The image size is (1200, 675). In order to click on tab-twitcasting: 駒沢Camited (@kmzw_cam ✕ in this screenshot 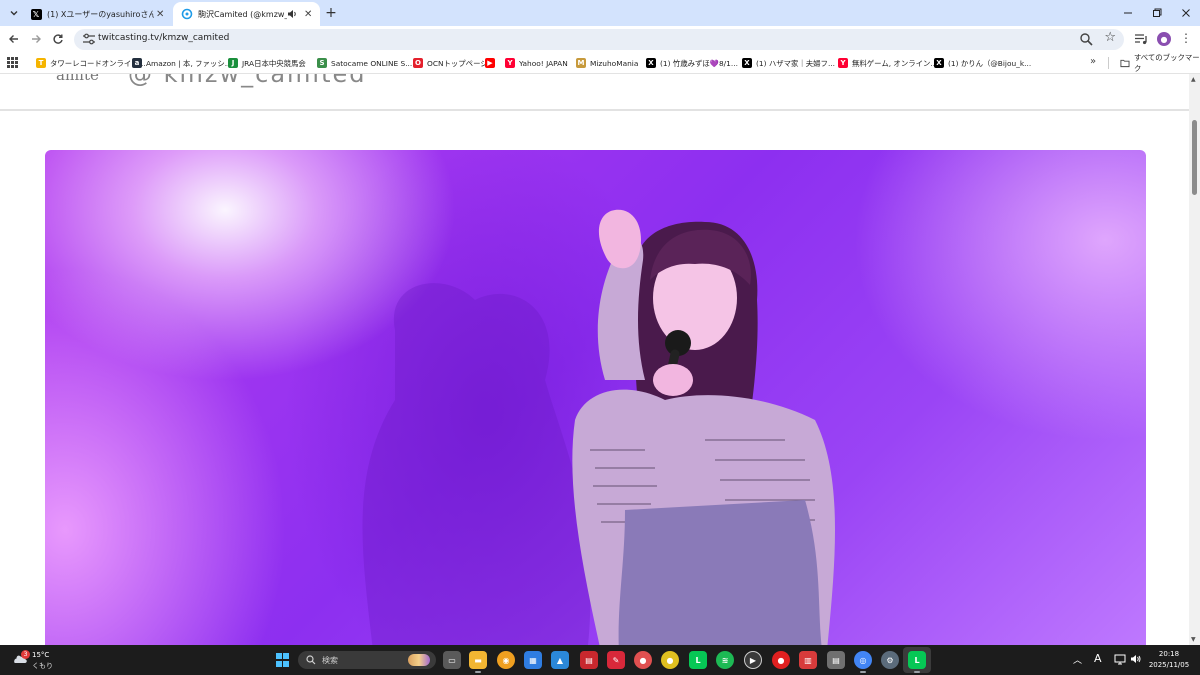, I will do `click(246, 14)`.